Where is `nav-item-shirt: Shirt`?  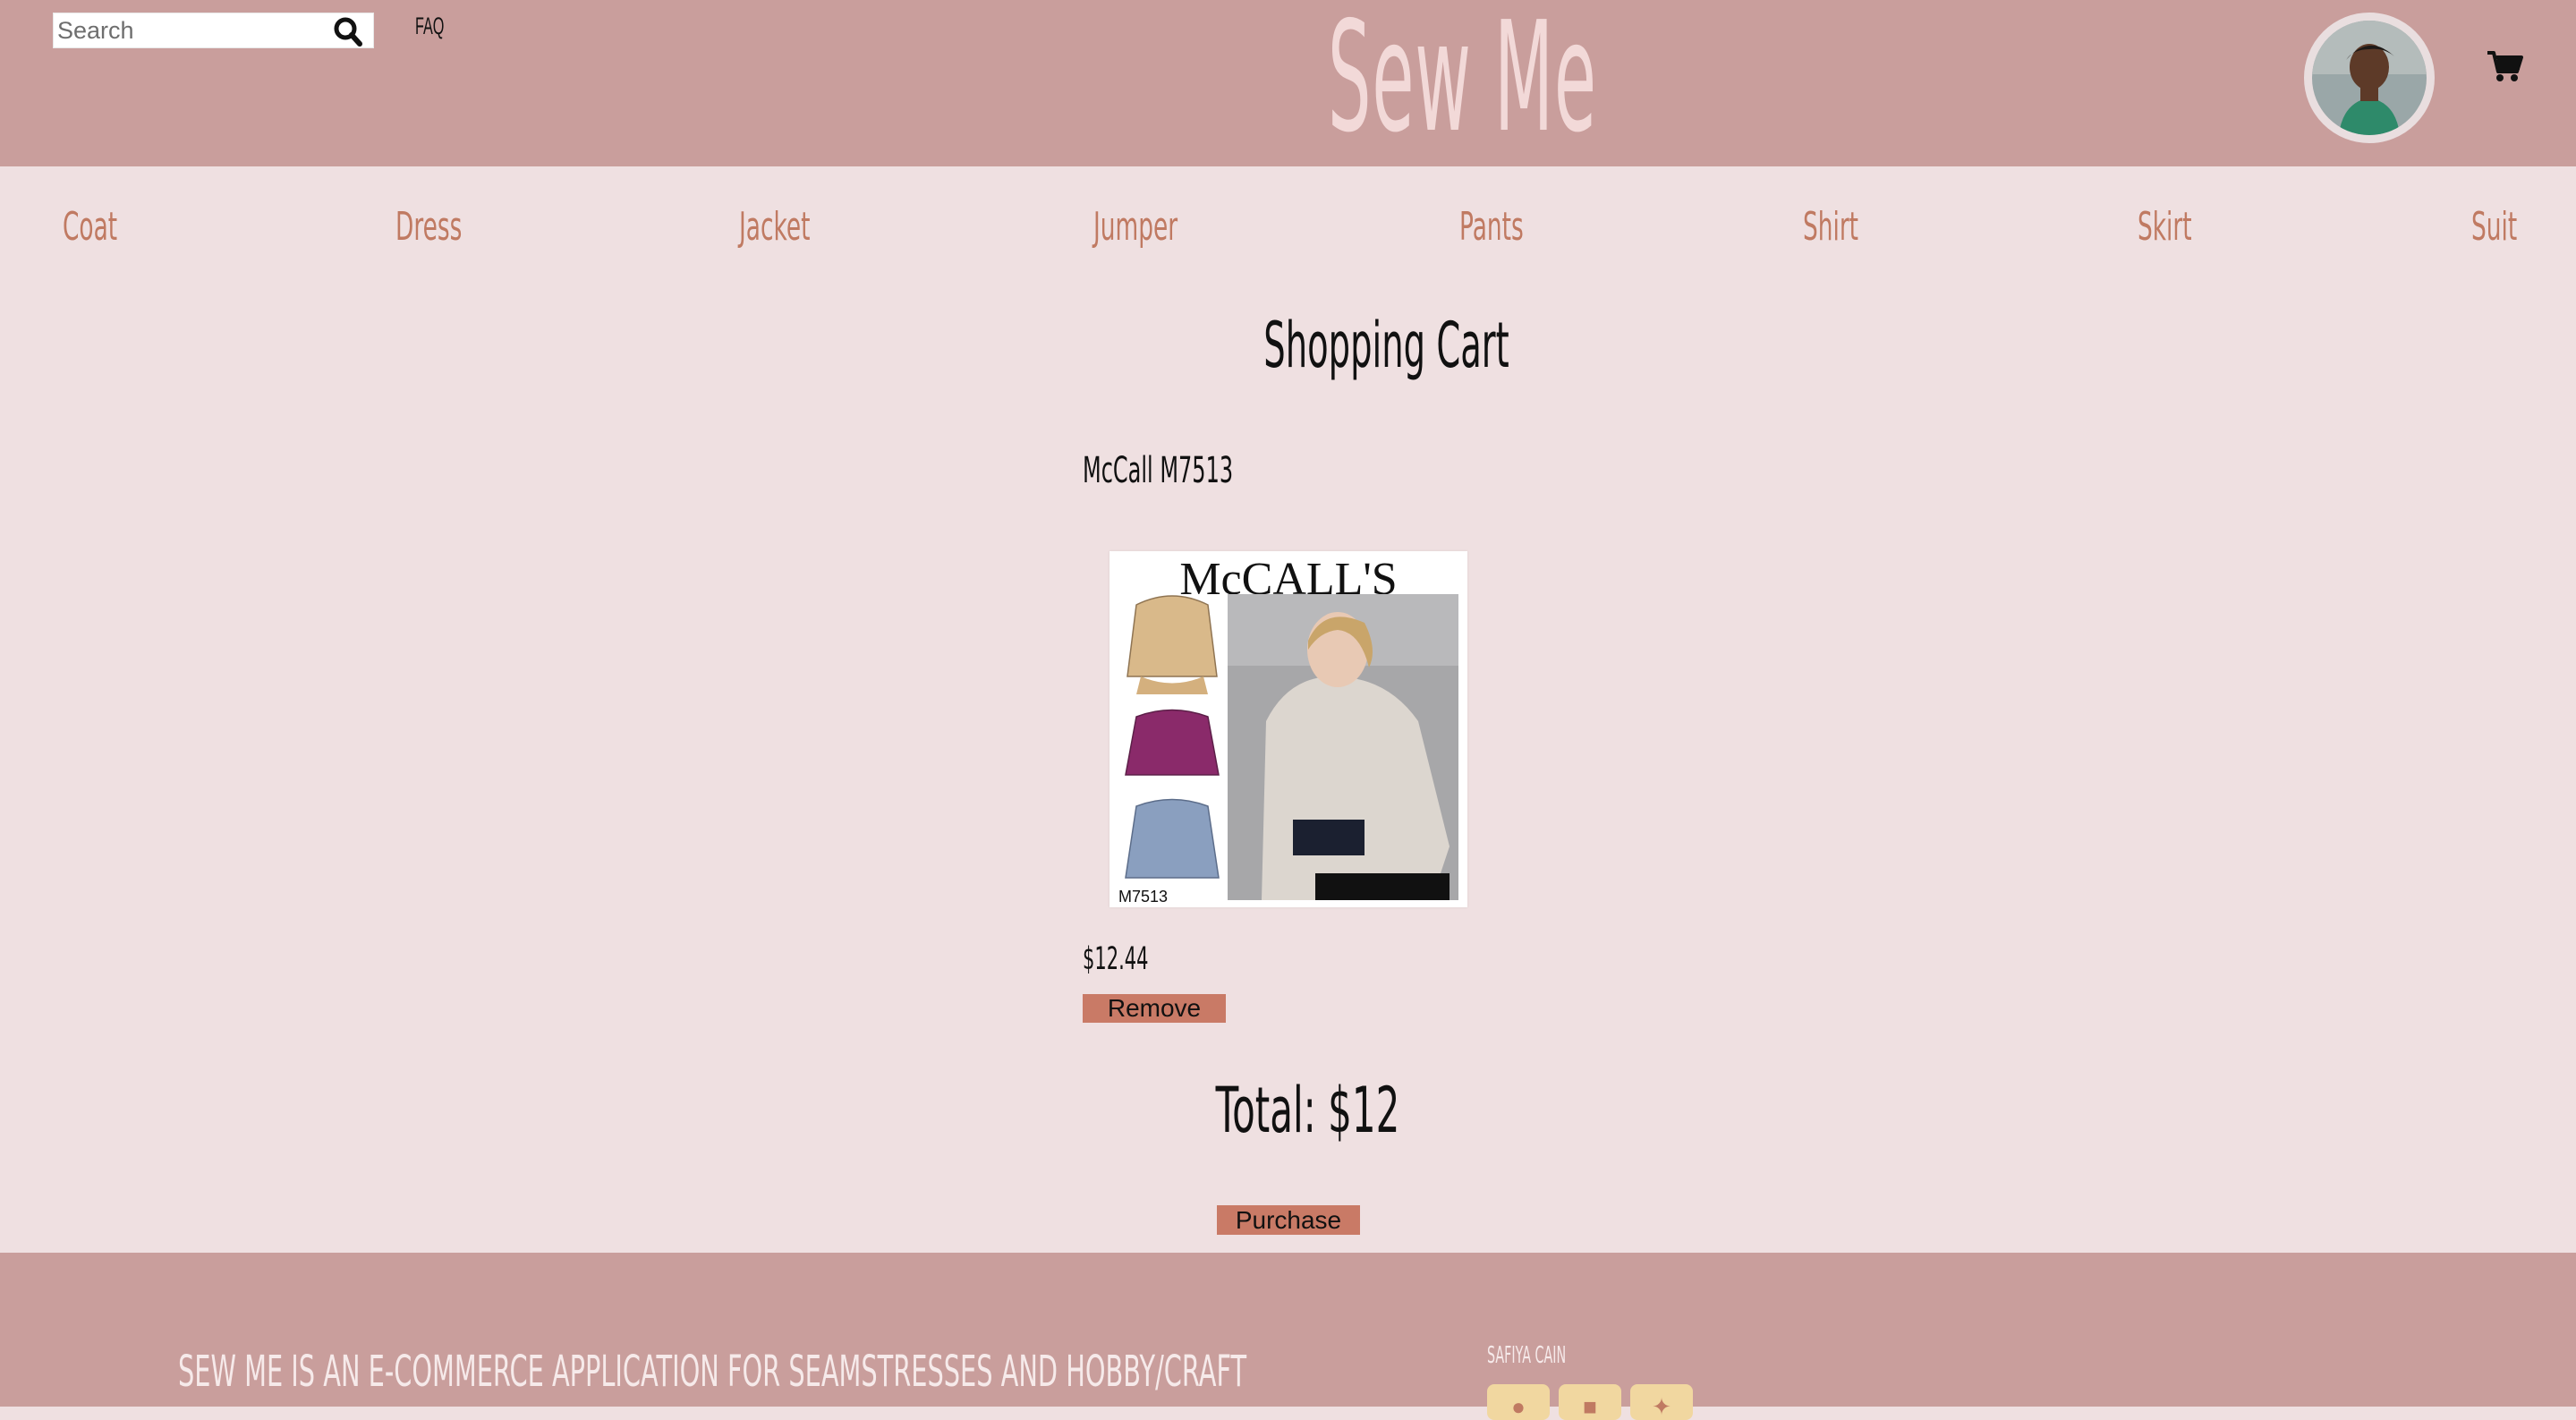
nav-item-shirt: Shirt is located at coordinates (1830, 227).